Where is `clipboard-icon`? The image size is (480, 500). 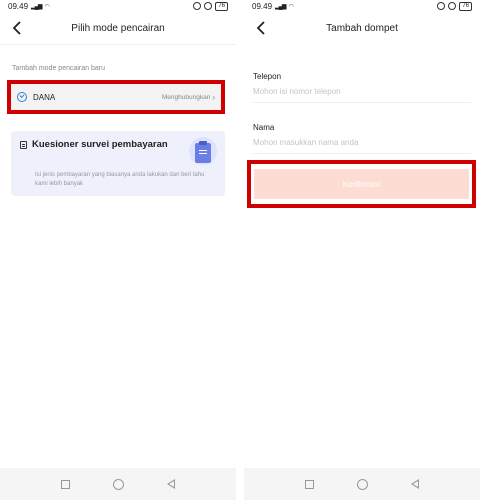
clipboard-icon is located at coordinates (203, 152).